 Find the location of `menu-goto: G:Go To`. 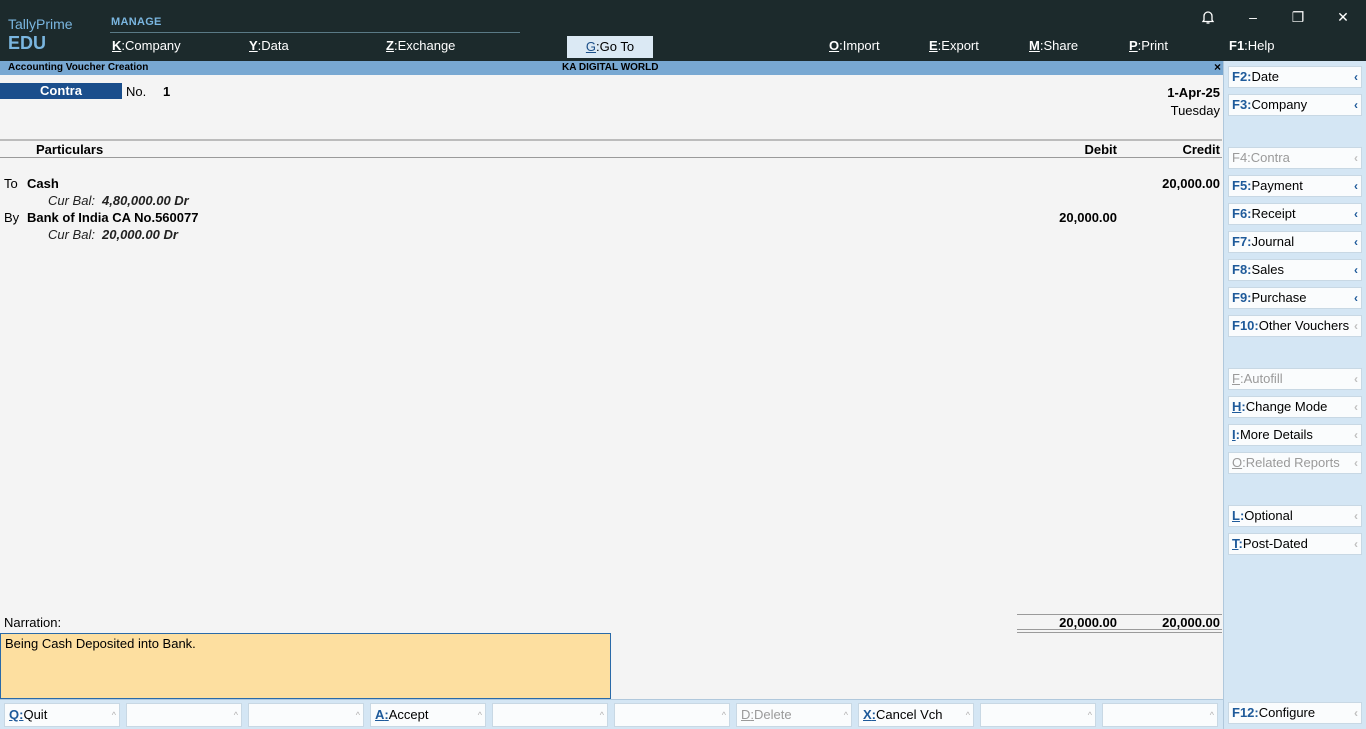

menu-goto: G:Go To is located at coordinates (610, 47).